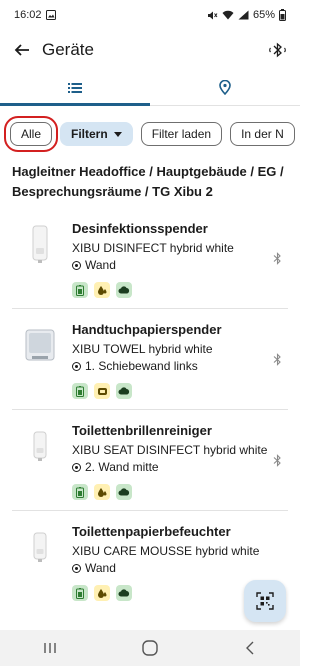  I want to click on signal-icon, so click(243, 15).